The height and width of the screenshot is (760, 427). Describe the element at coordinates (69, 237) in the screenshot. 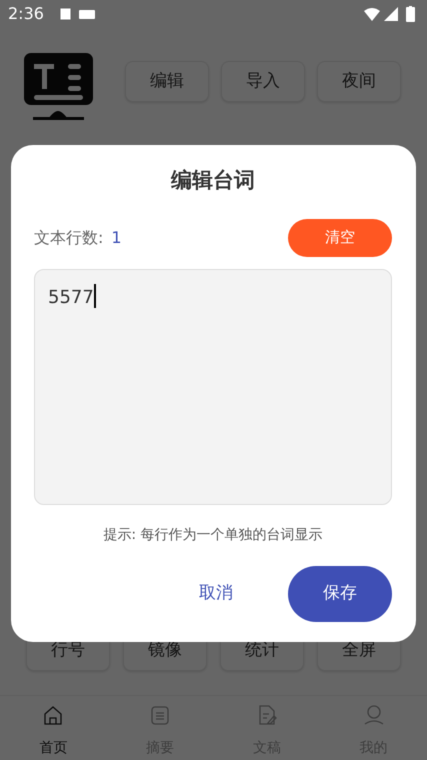

I see `line-count-label: 文本行数:` at that location.